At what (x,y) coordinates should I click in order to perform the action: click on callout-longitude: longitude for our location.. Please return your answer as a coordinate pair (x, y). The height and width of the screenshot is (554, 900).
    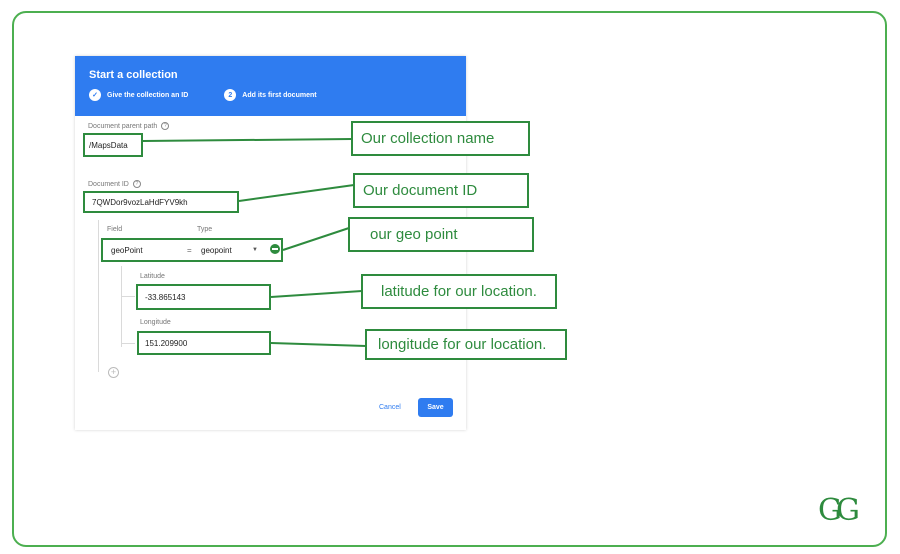
    Looking at the image, I should click on (466, 344).